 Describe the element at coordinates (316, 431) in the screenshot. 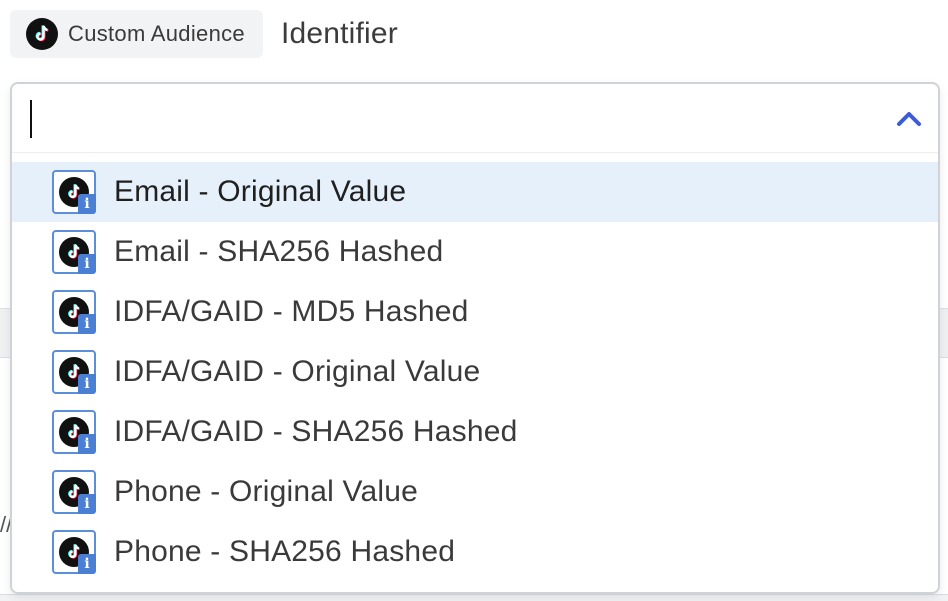

I see `option-label: IDFA/GAID - SHA256 Hashed` at that location.